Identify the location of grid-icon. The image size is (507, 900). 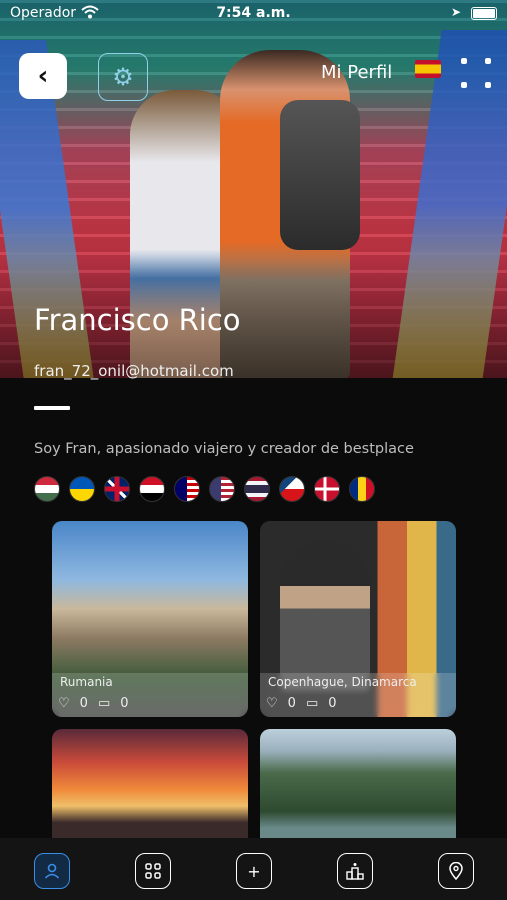
(153, 871).